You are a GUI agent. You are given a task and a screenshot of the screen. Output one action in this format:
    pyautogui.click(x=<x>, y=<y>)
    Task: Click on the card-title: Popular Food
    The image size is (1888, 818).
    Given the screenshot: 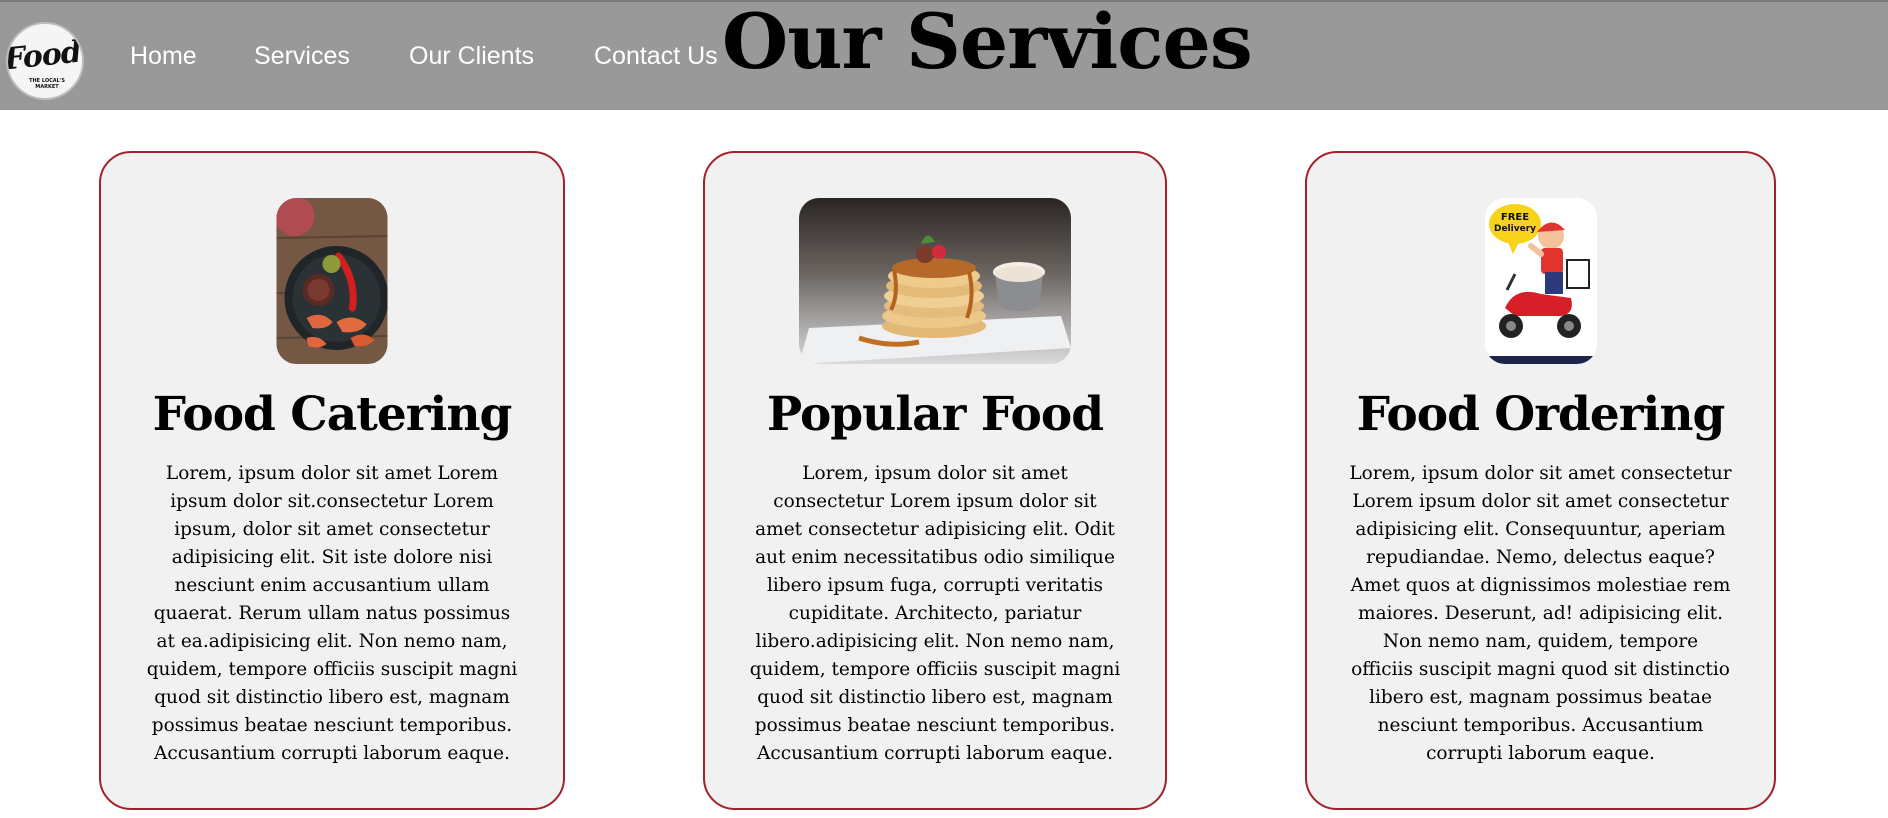 What is the action you would take?
    pyautogui.click(x=935, y=414)
    